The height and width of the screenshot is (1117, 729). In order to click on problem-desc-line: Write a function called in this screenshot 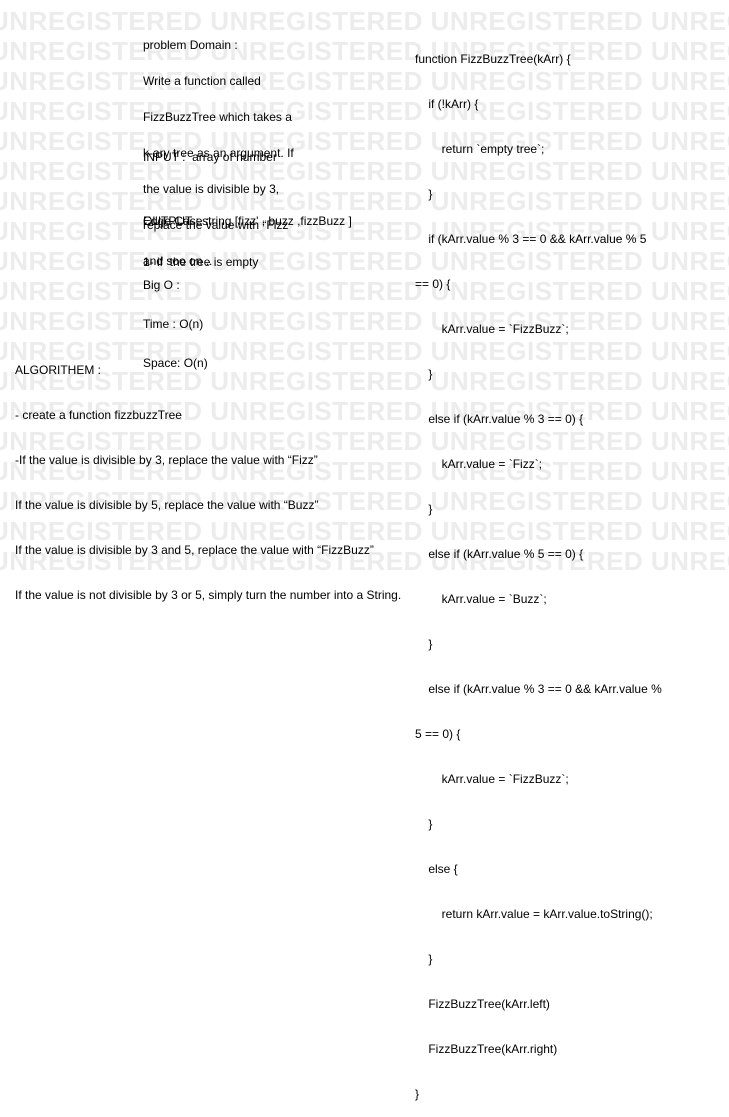, I will do `click(202, 81)`.